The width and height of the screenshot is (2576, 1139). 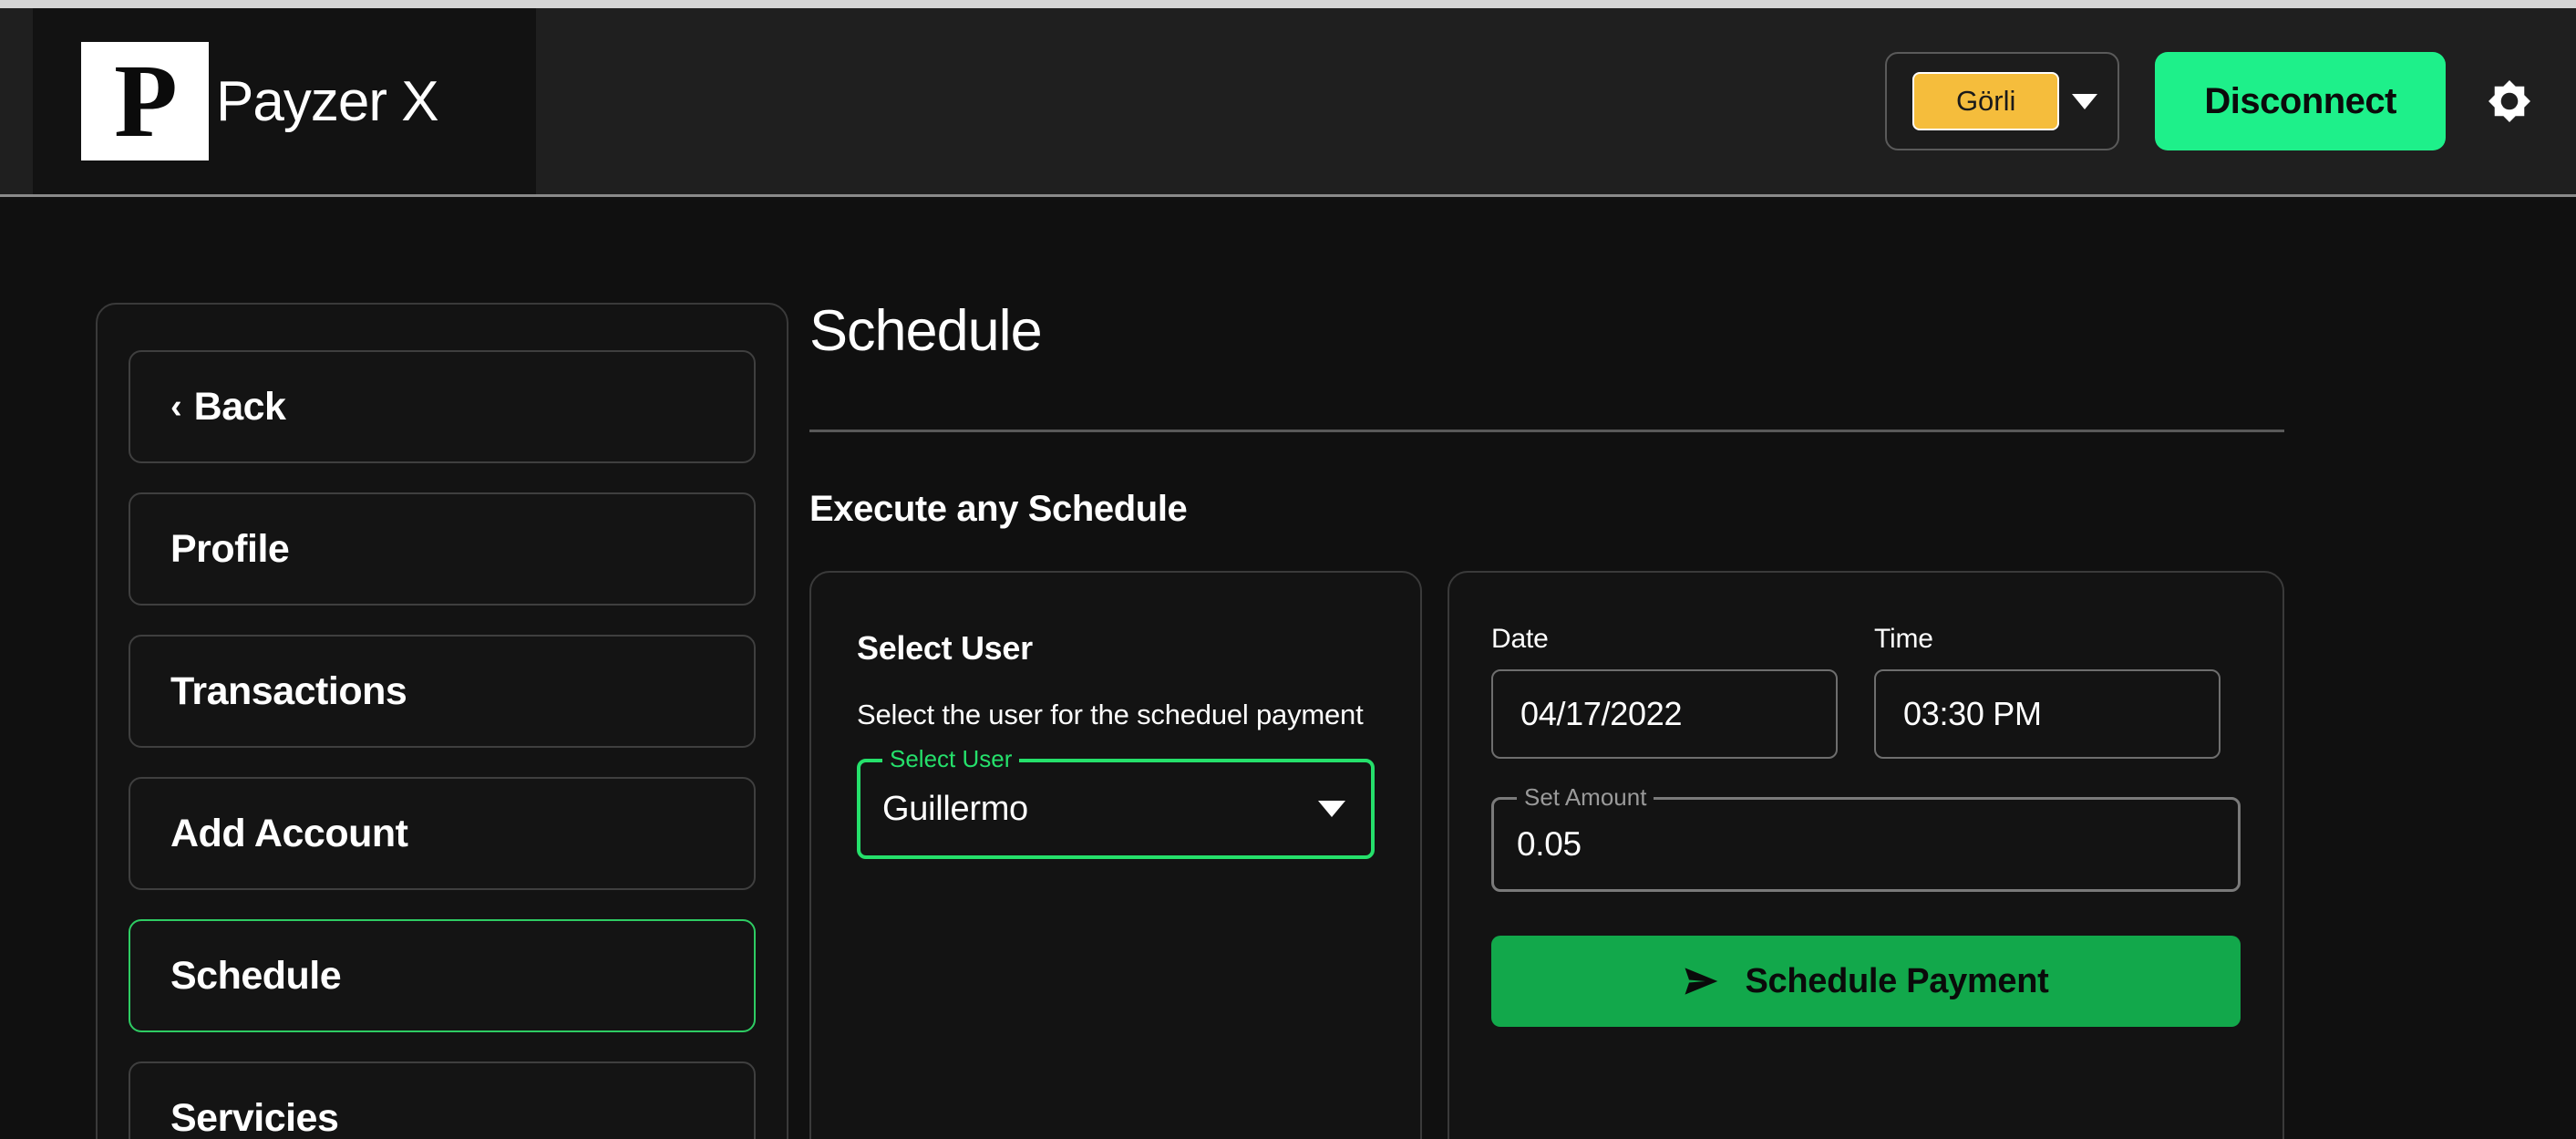 I want to click on sidebar-item-add-account: Add Account, so click(x=442, y=833).